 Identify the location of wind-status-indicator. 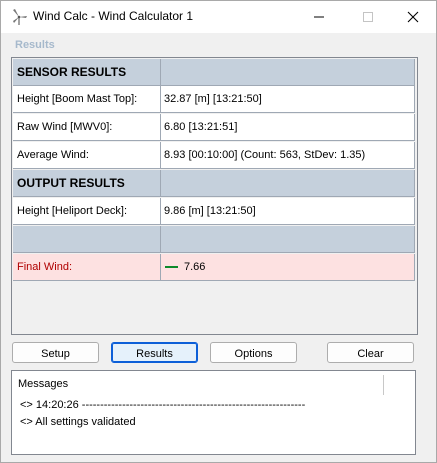
(171, 267).